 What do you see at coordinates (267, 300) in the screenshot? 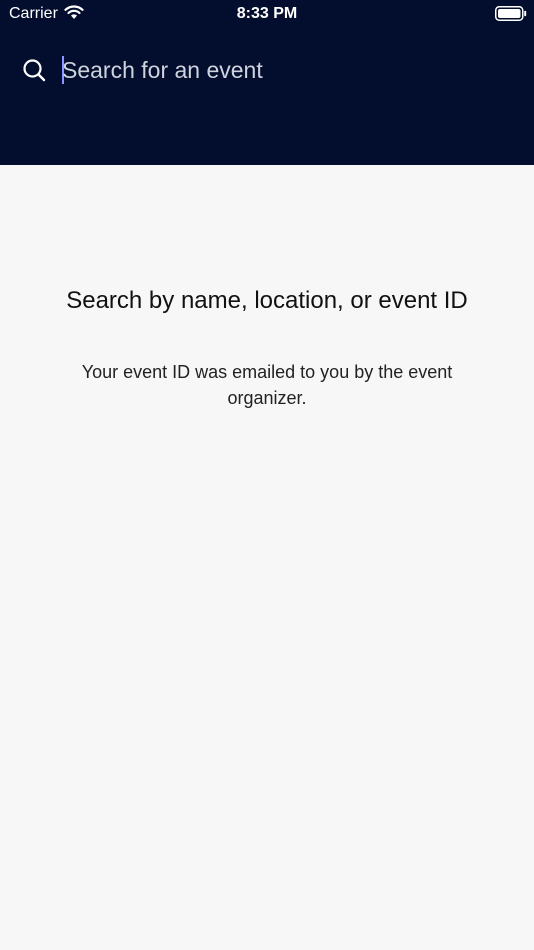
I see `empty-state-title: Search by name, location, or event ID` at bounding box center [267, 300].